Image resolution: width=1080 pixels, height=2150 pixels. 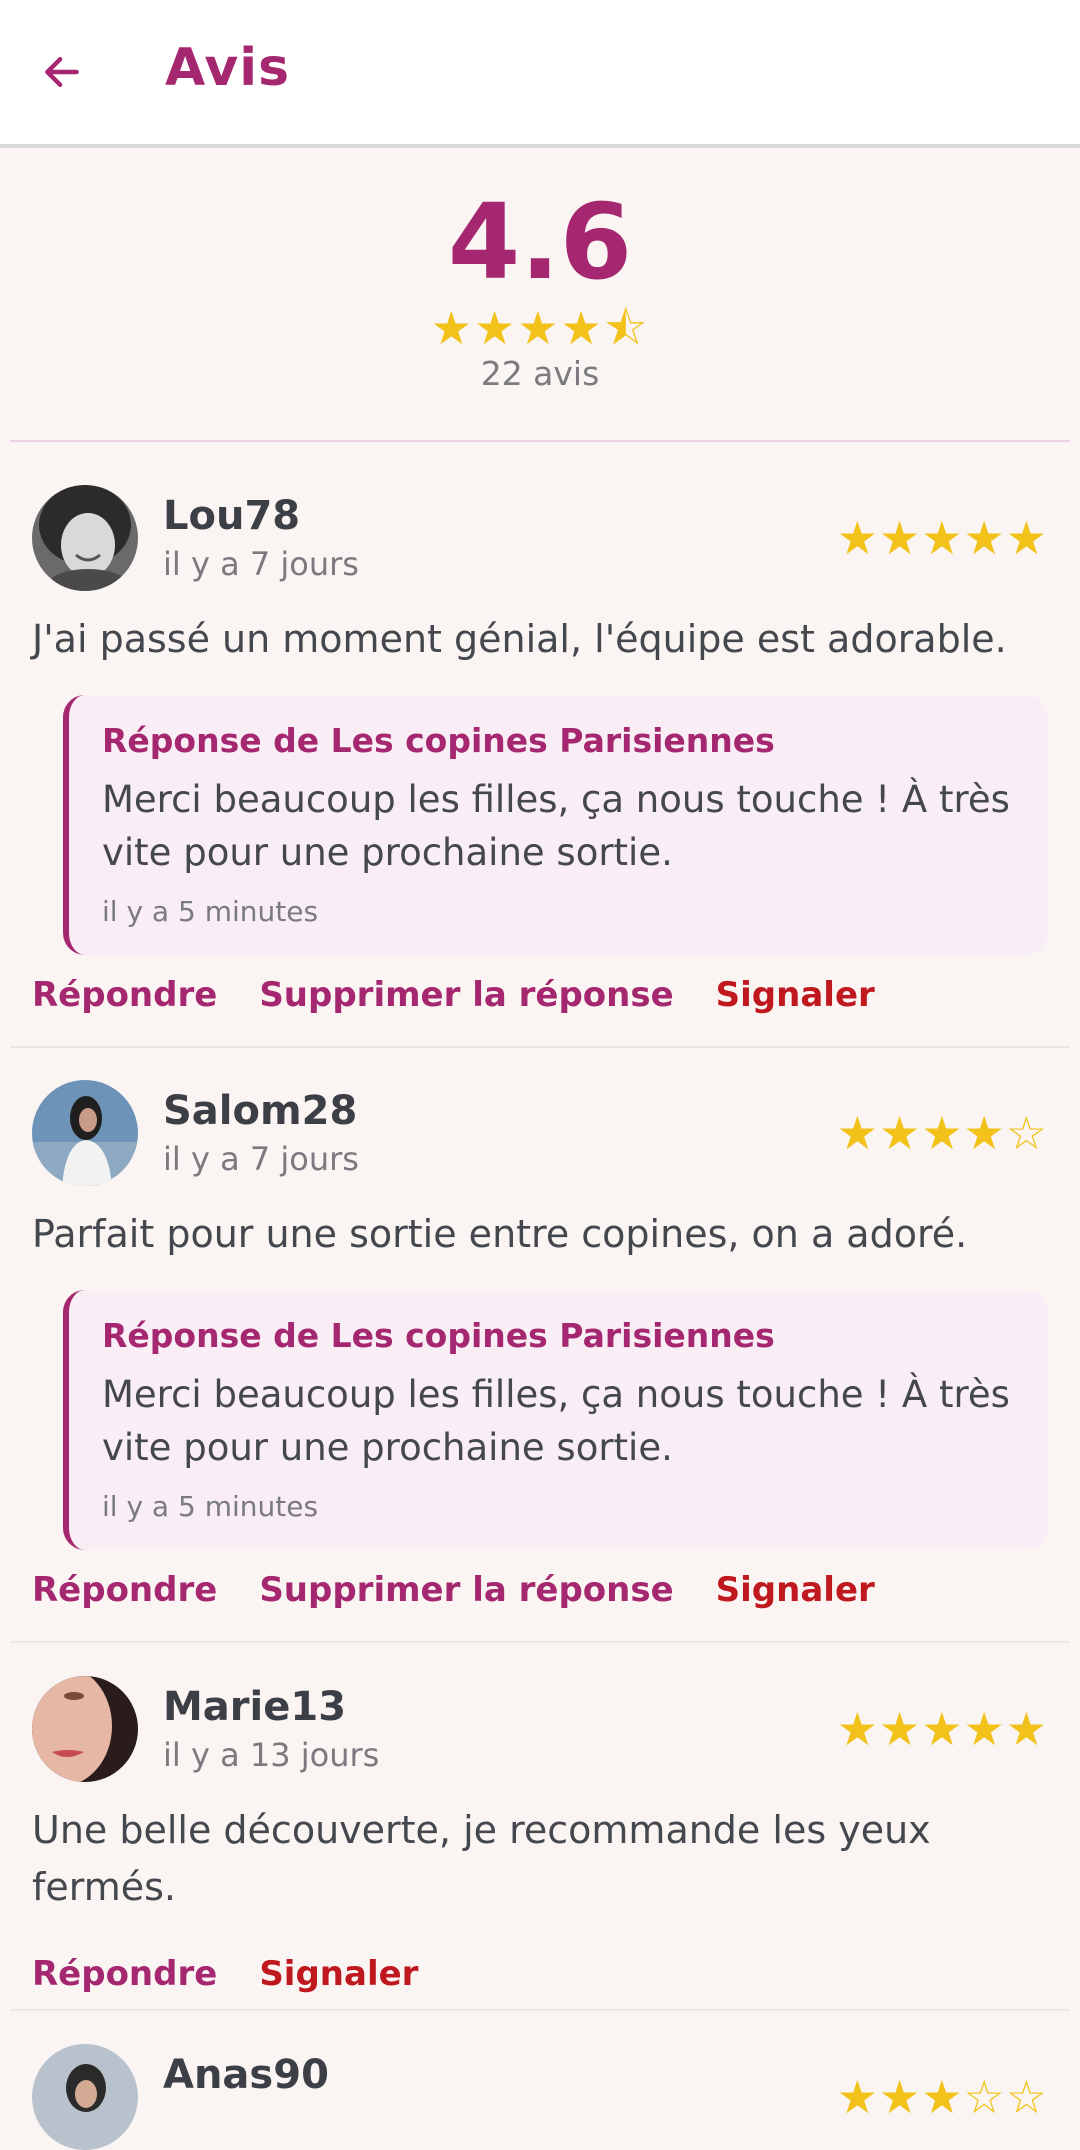 I want to click on page-title: Avis, so click(x=228, y=68).